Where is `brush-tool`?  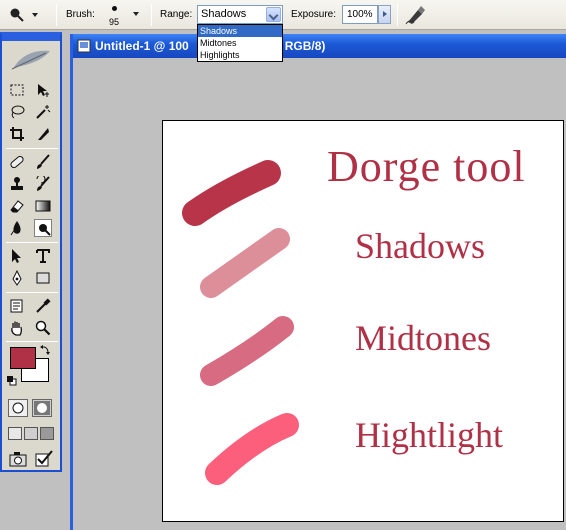 brush-tool is located at coordinates (43, 162).